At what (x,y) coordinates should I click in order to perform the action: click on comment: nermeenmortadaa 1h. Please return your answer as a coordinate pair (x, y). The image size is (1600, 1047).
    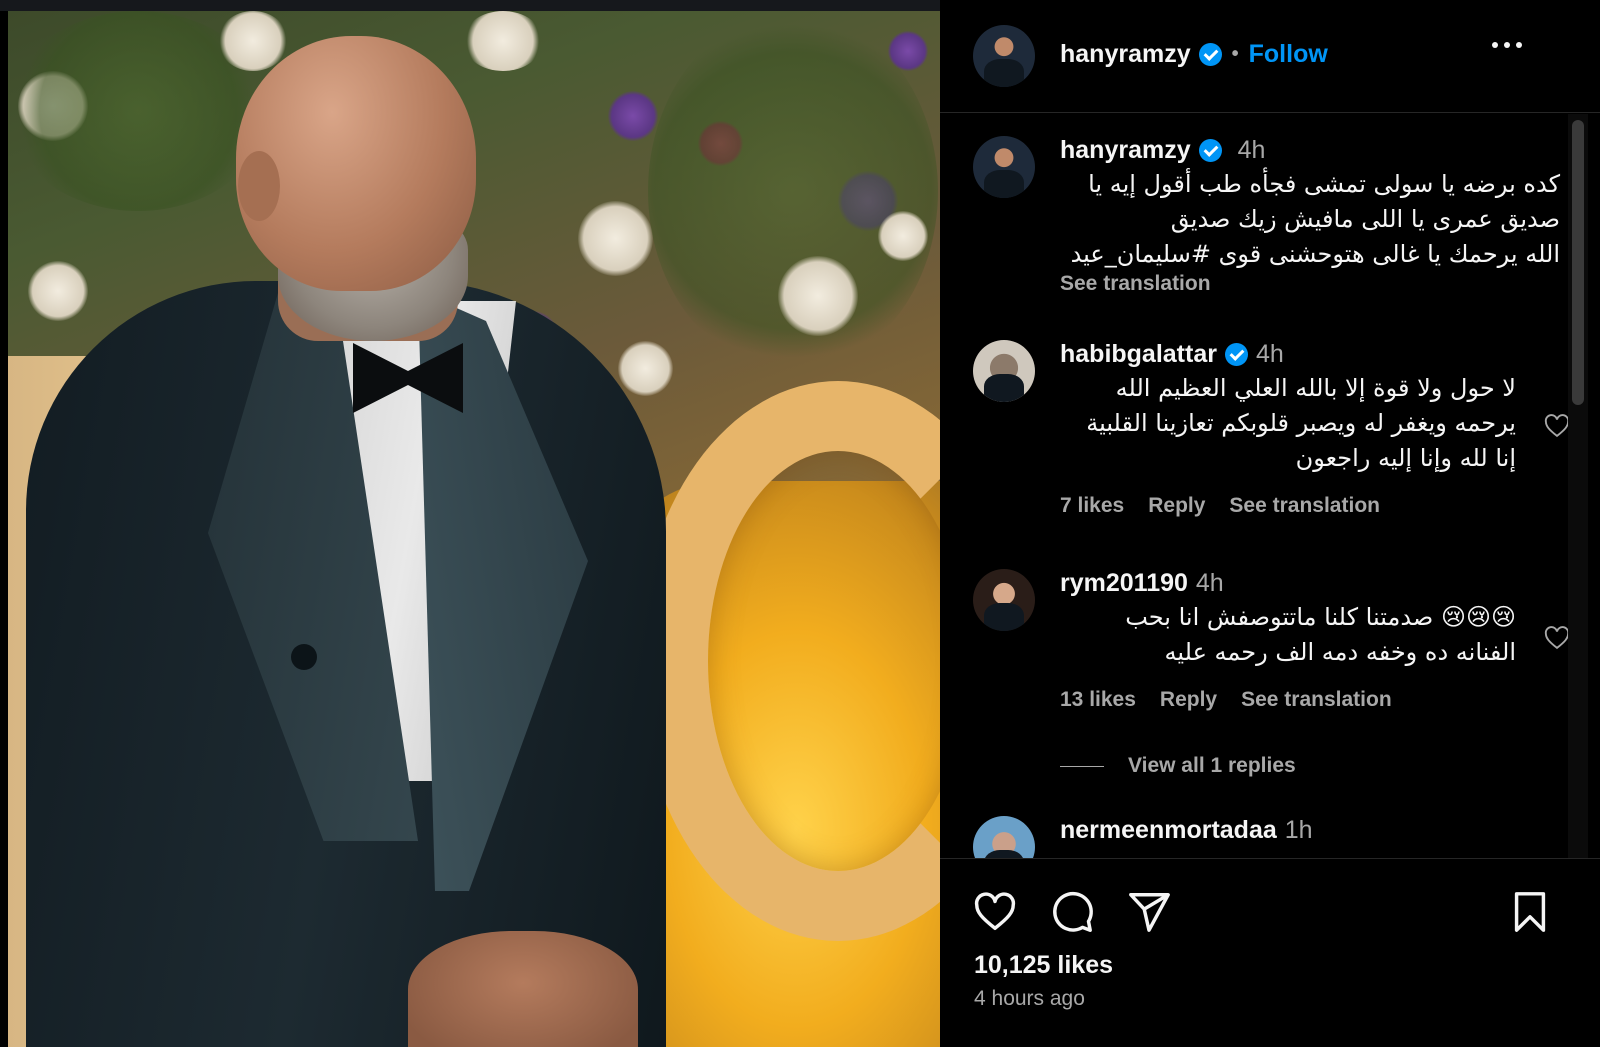
    Looking at the image, I should click on (1263, 837).